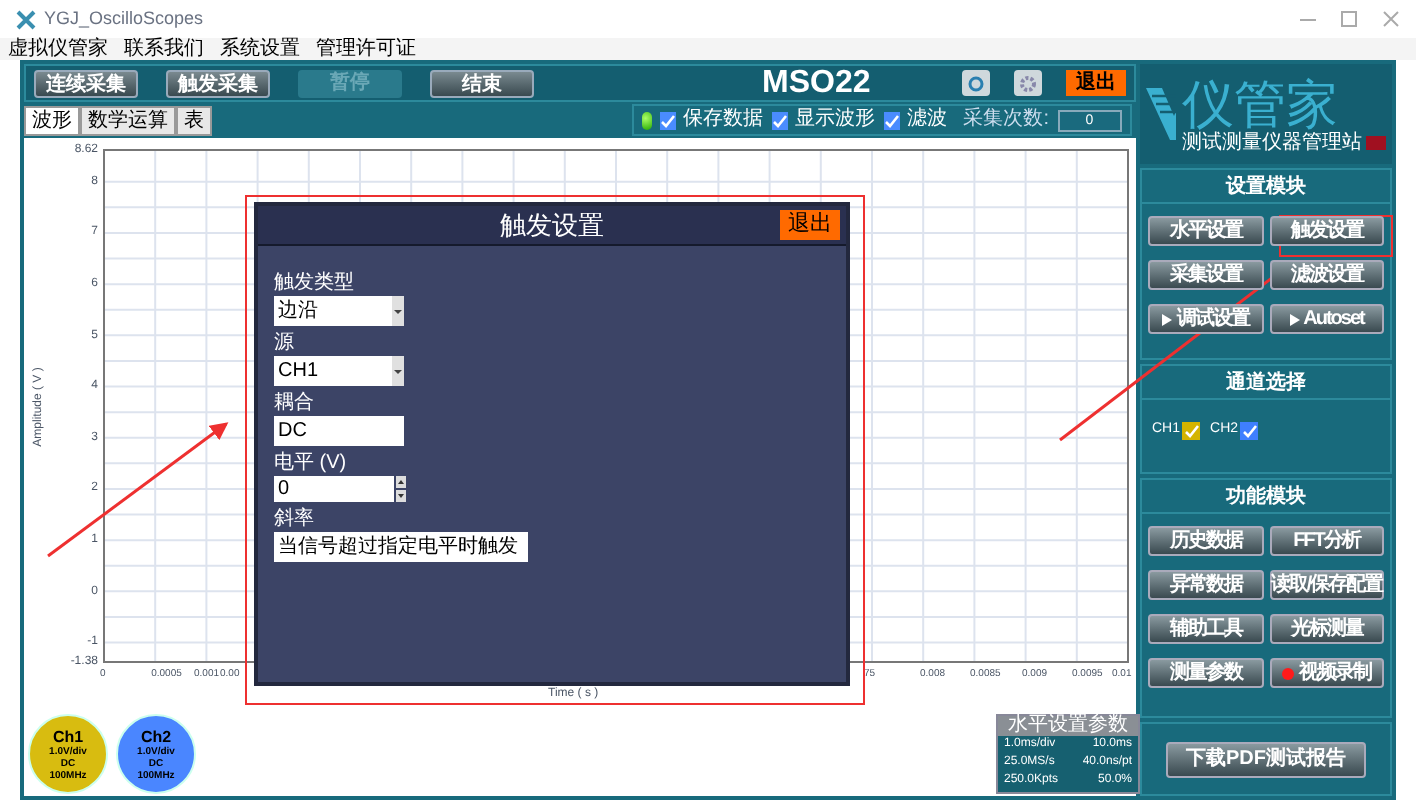  What do you see at coordinates (1326, 275) in the screenshot?
I see `module-button: 滤波设置` at bounding box center [1326, 275].